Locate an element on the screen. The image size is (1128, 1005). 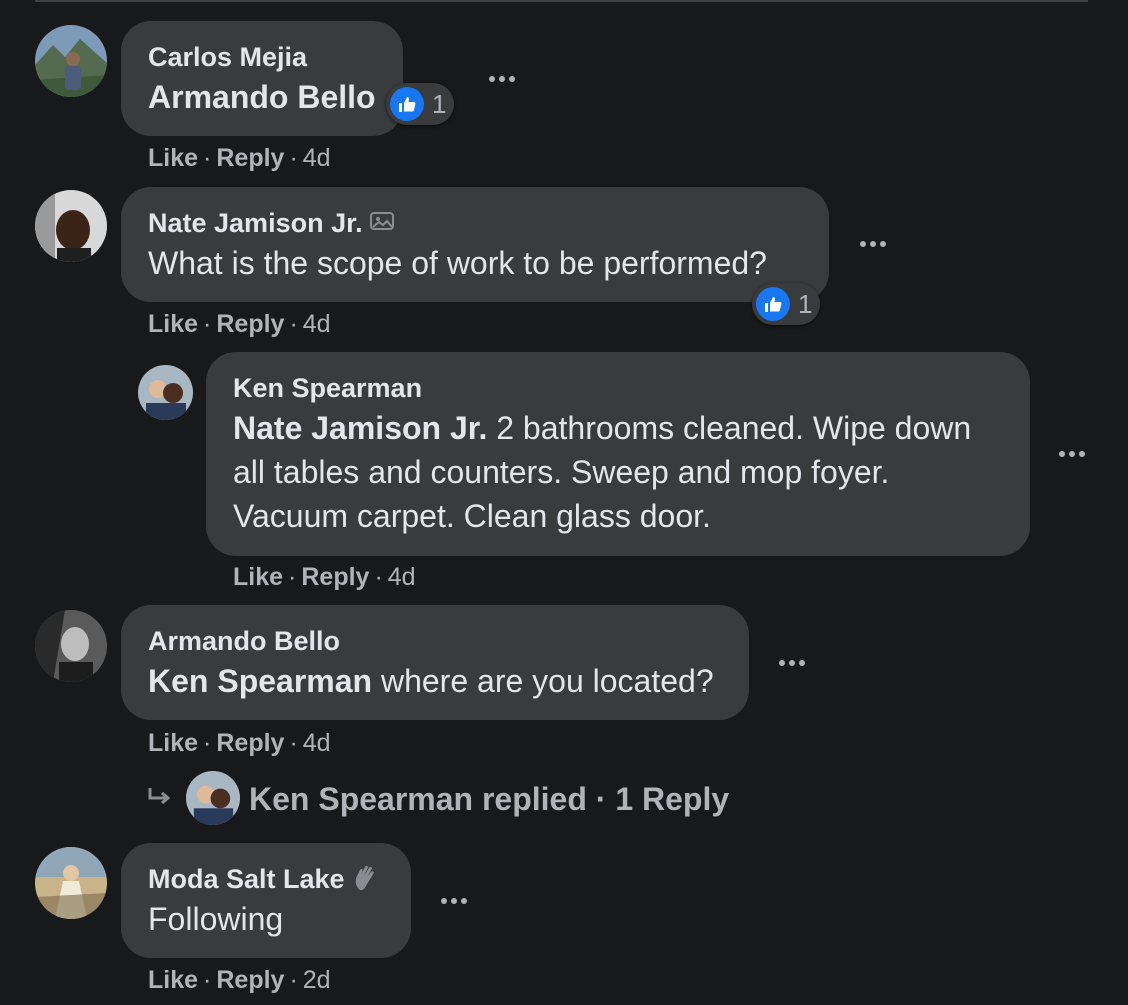
reply-arrow-icon is located at coordinates (159, 796).